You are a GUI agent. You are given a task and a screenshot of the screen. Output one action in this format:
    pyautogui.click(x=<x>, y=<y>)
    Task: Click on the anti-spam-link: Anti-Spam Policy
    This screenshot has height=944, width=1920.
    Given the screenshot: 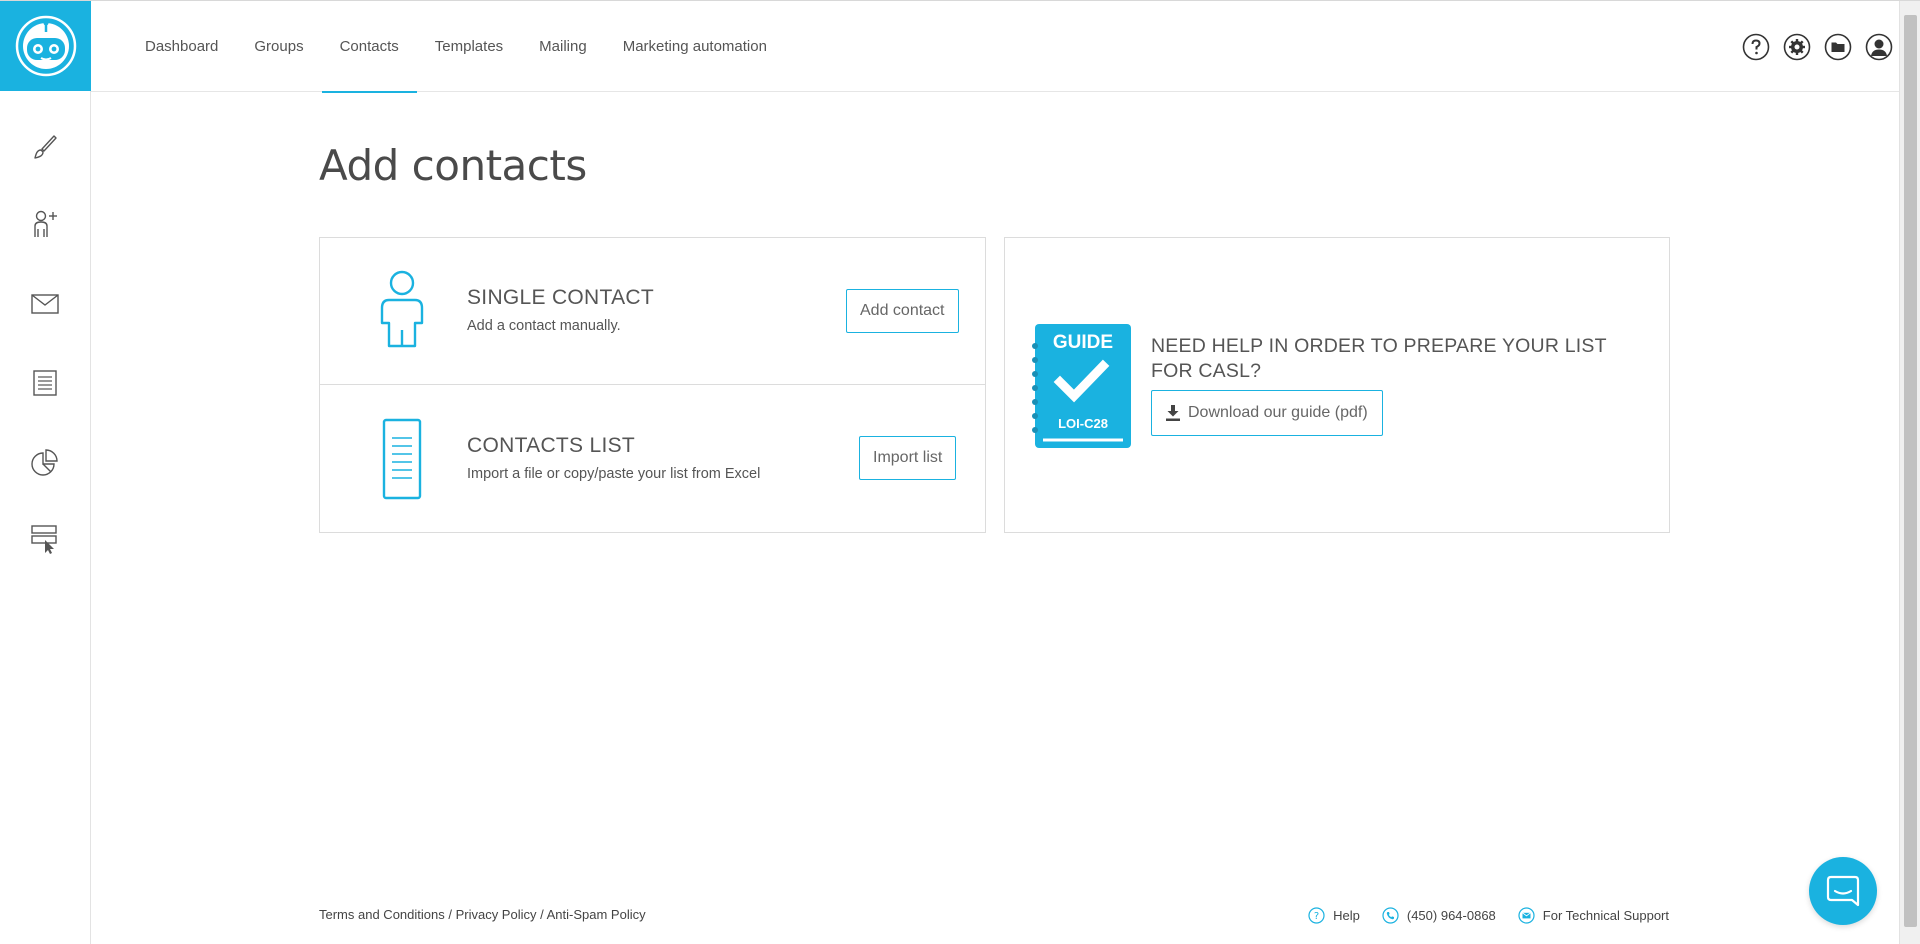 What is the action you would take?
    pyautogui.click(x=596, y=914)
    